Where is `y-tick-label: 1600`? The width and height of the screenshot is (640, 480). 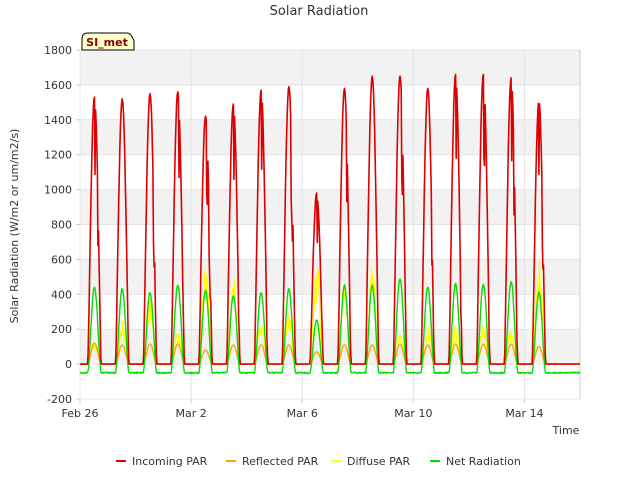
y-tick-label: 1600 is located at coordinates (58, 85).